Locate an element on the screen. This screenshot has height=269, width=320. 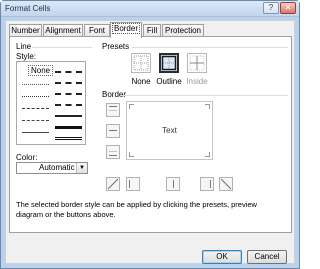
line-style-slant-dash-dot is located at coordinates (68, 83).